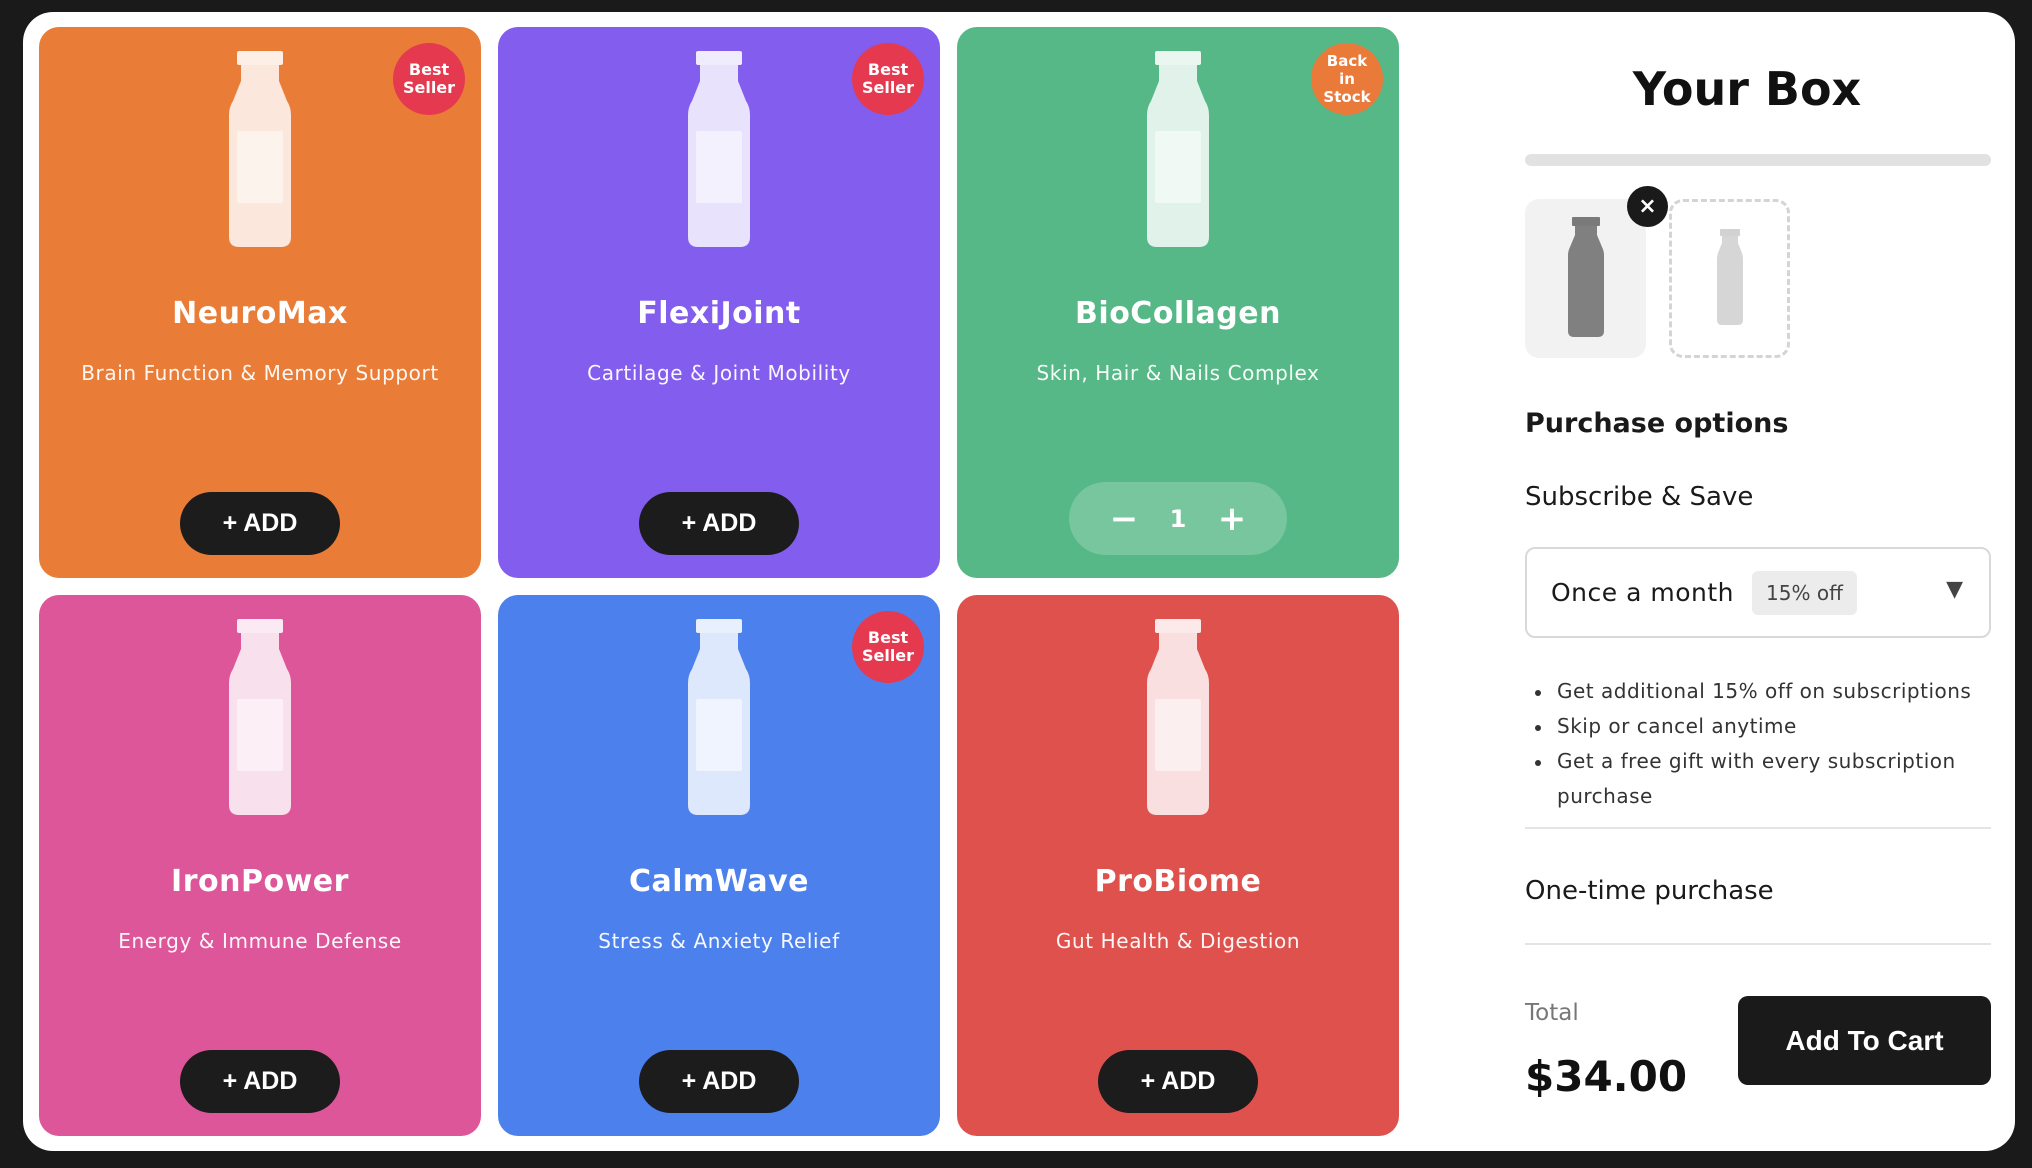 The height and width of the screenshot is (1168, 2032). I want to click on product-name: IronPower, so click(260, 881).